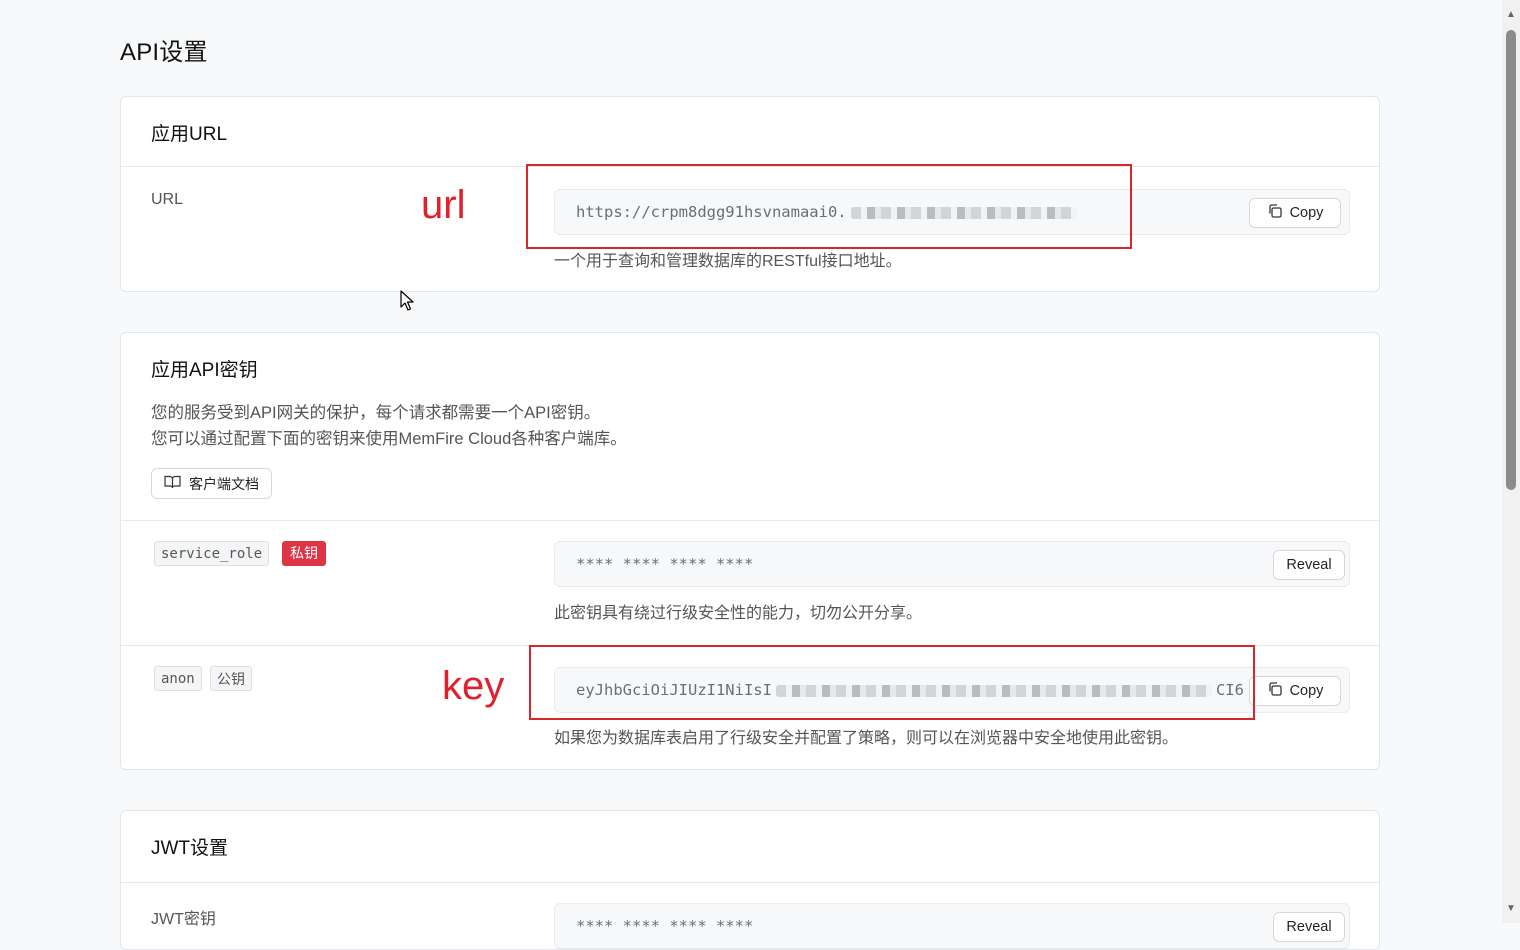  I want to click on copy-anon-key-button: Copy, so click(1295, 691).